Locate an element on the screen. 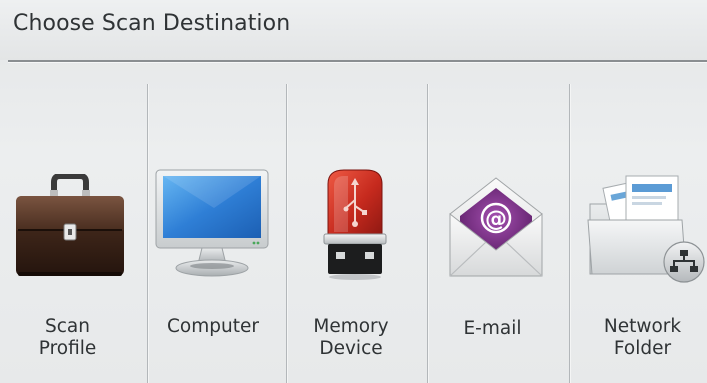  email-label: E-mail is located at coordinates (492, 328).